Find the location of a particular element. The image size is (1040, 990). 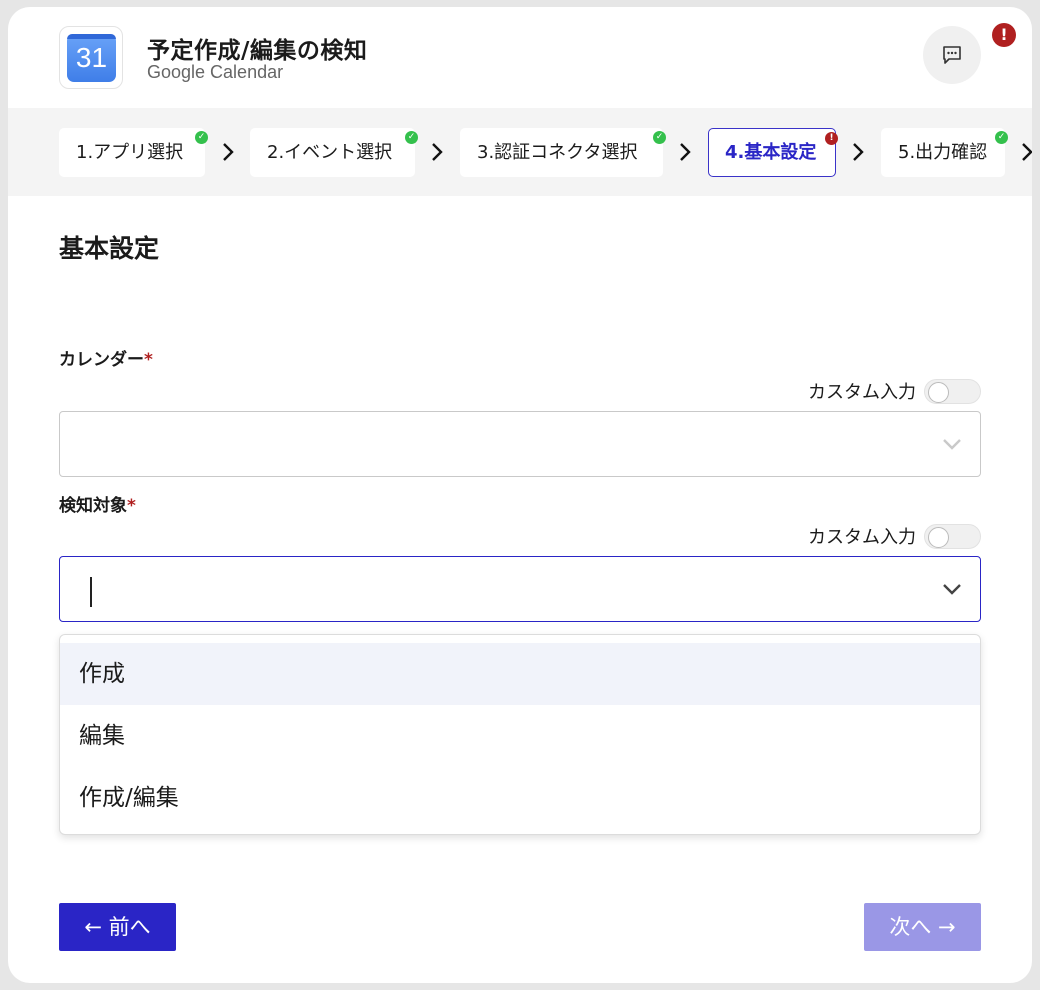

next-button: 次へ → is located at coordinates (922, 927).